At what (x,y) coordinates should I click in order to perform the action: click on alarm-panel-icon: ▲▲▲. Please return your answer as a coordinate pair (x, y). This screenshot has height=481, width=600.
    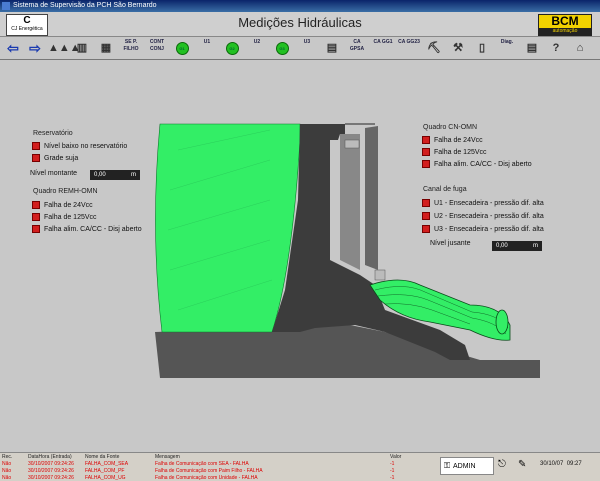
    Looking at the image, I should click on (64, 48).